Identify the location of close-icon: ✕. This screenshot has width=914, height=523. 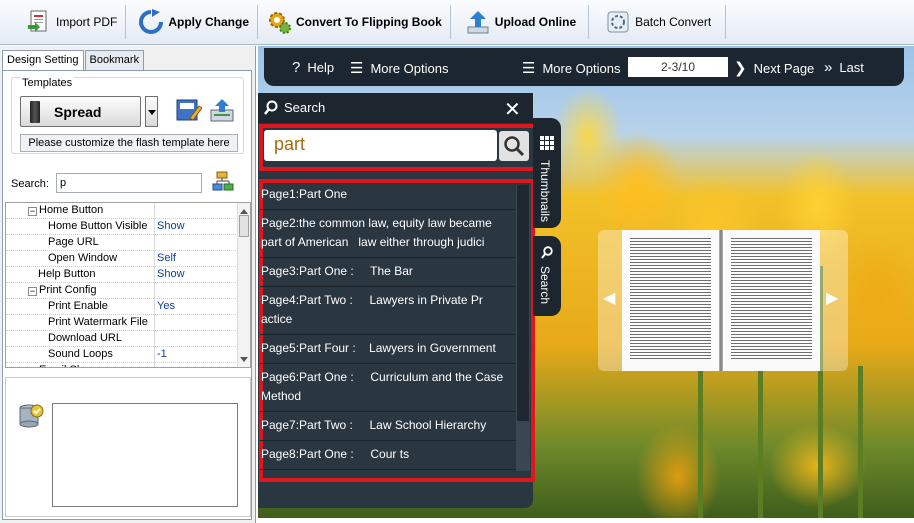
(512, 109).